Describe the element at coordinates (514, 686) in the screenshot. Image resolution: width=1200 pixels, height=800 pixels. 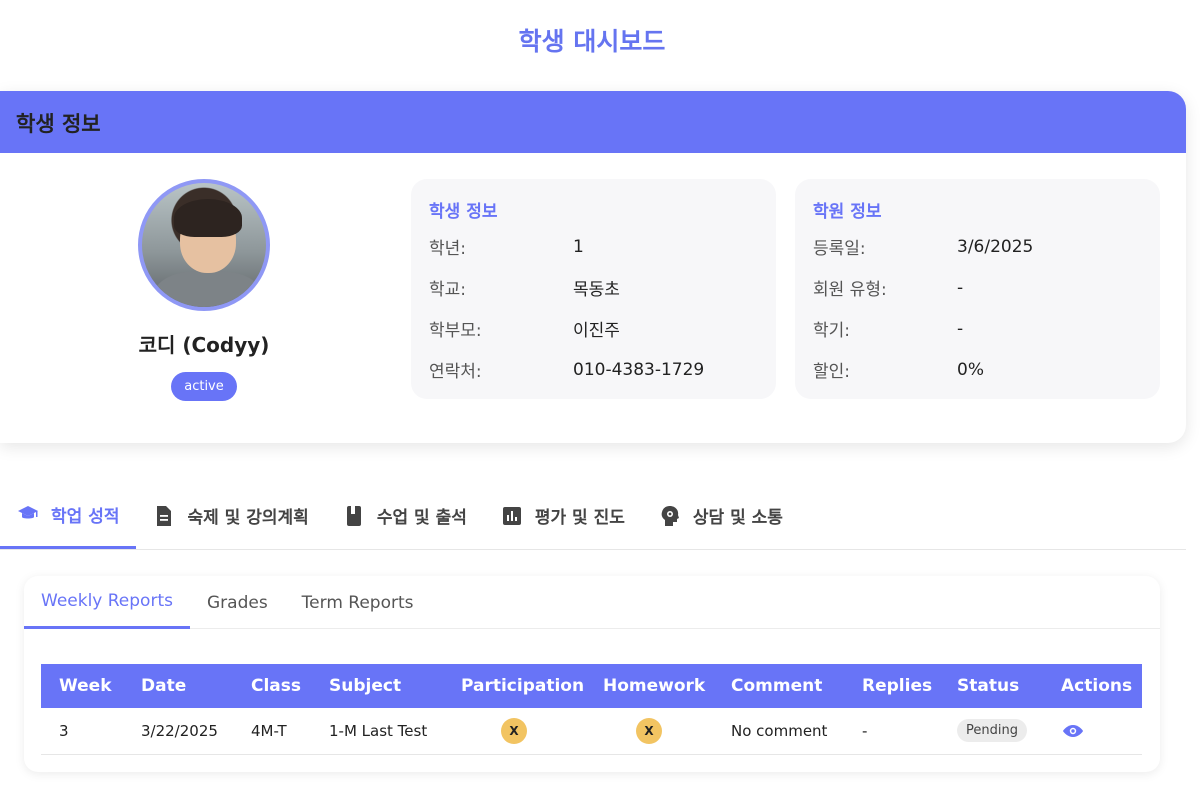
I see `column-header: Participation` at that location.